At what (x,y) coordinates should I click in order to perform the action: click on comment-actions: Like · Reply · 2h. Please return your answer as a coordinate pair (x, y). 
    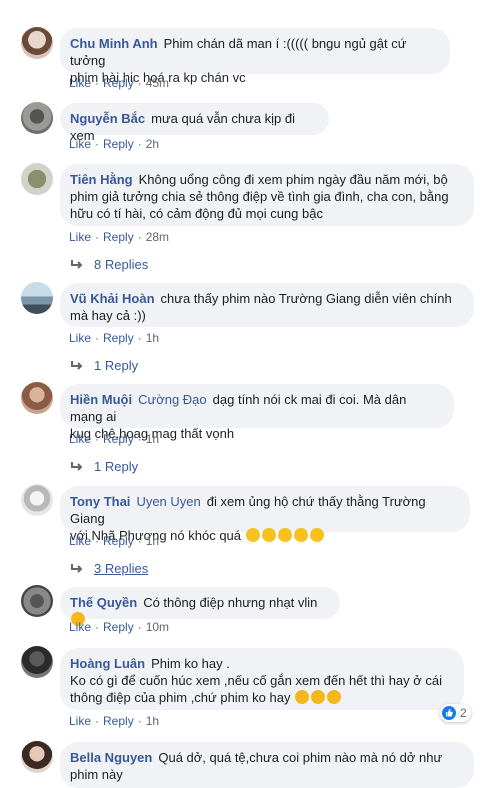
    Looking at the image, I should click on (114, 144).